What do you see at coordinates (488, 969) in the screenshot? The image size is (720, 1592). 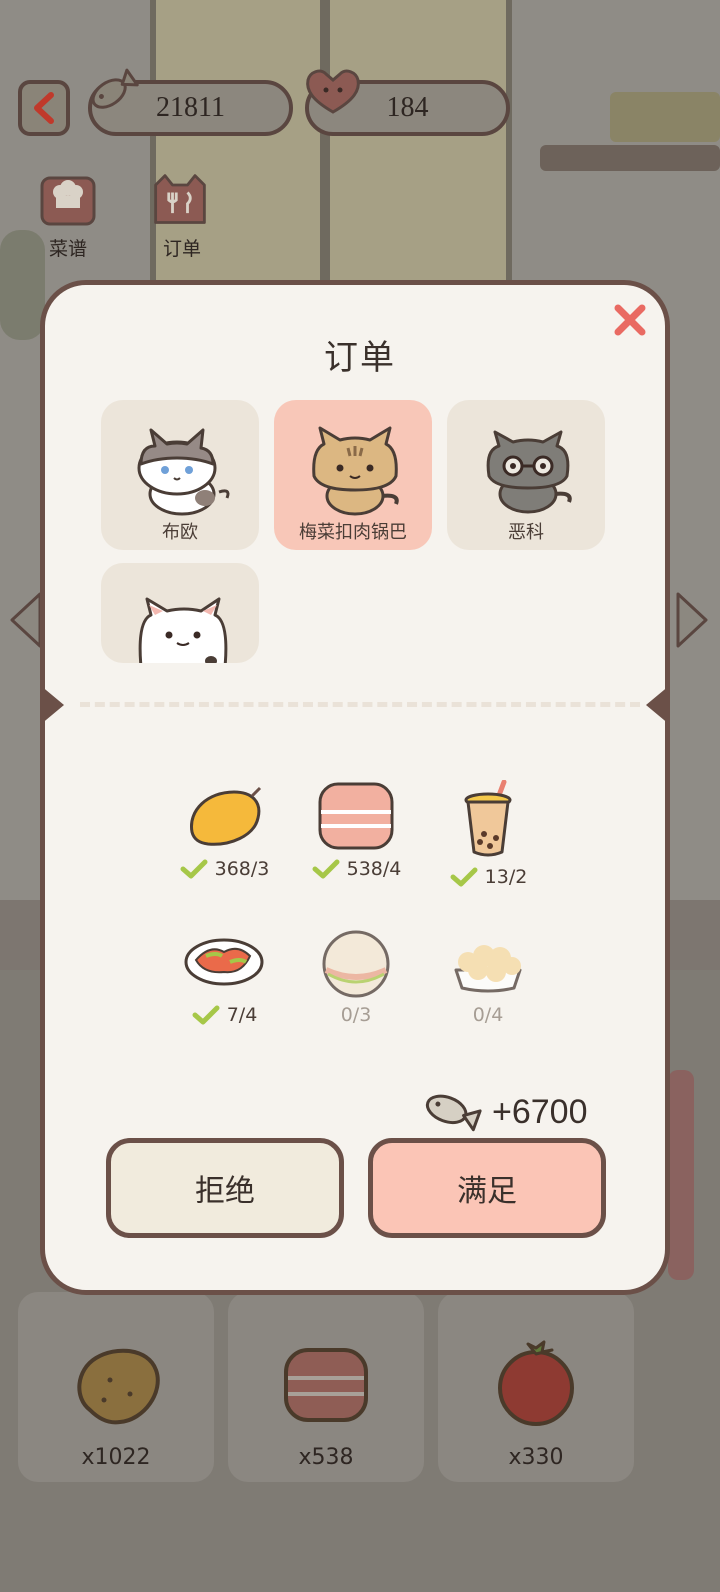 I see `popcorn-chicken-icon` at bounding box center [488, 969].